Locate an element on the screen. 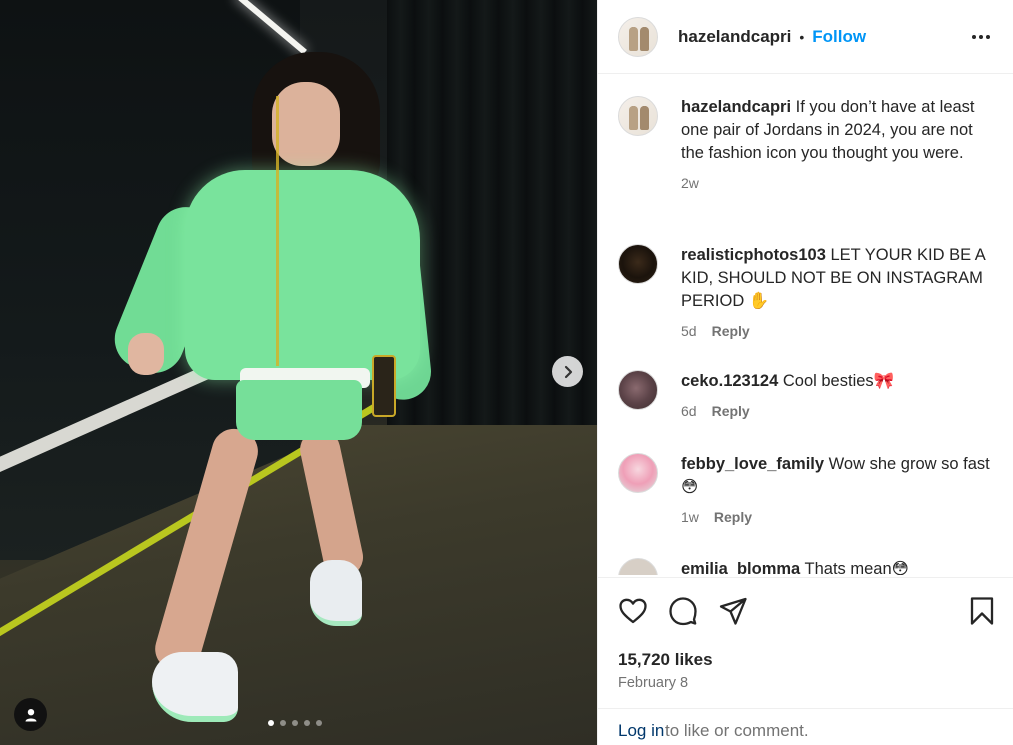 This screenshot has height=745, width=1013. figure-hand is located at coordinates (146, 354).